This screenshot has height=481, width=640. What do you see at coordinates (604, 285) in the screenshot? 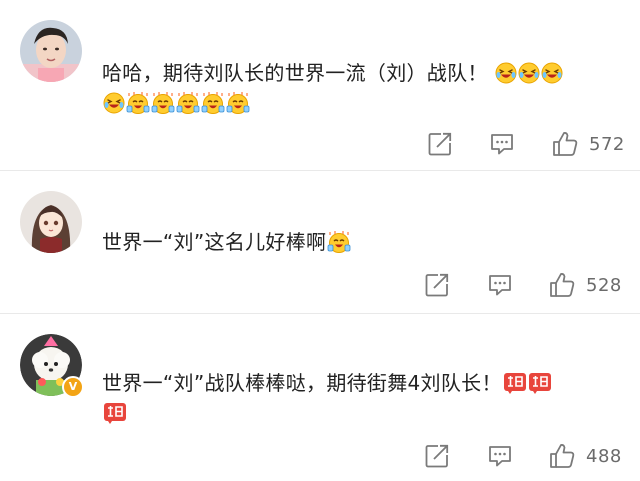
I see `like-count: 528` at bounding box center [604, 285].